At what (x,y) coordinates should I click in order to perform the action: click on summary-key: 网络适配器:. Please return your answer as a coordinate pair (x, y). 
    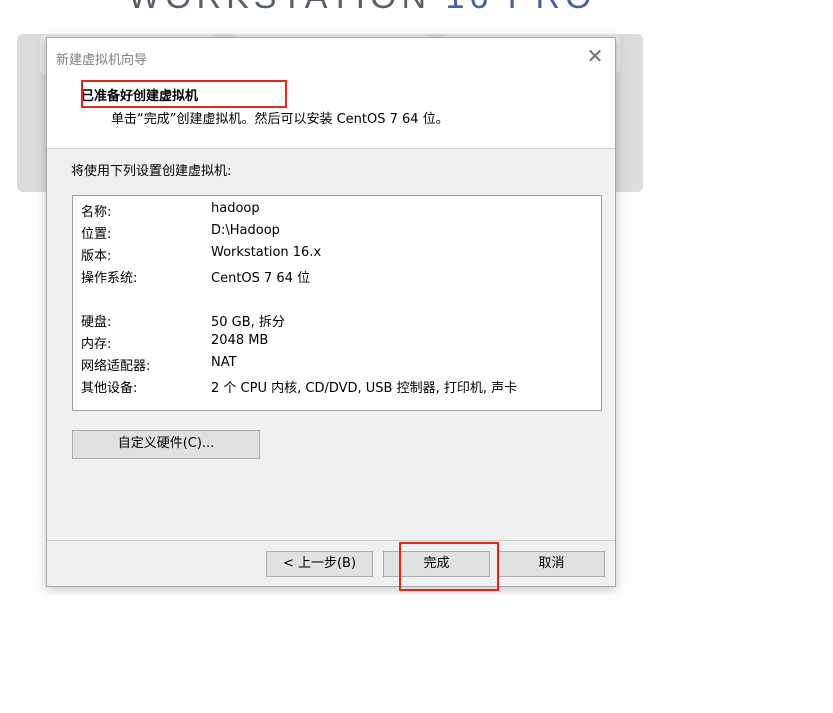
    Looking at the image, I should click on (116, 366).